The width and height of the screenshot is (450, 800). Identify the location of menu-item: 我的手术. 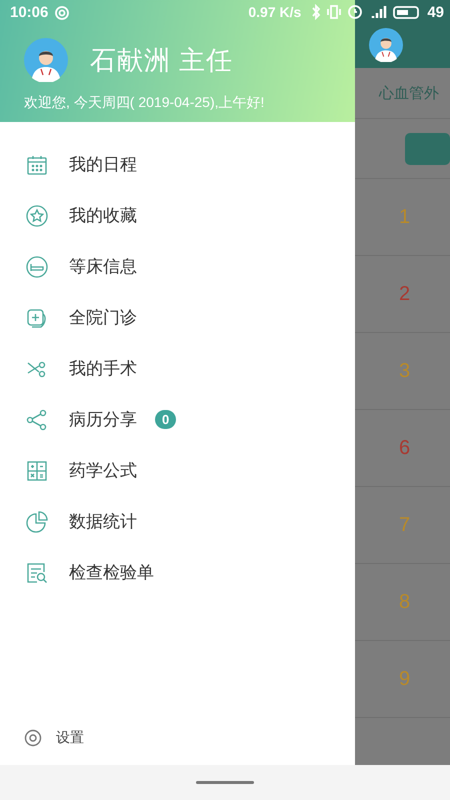
(177, 368).